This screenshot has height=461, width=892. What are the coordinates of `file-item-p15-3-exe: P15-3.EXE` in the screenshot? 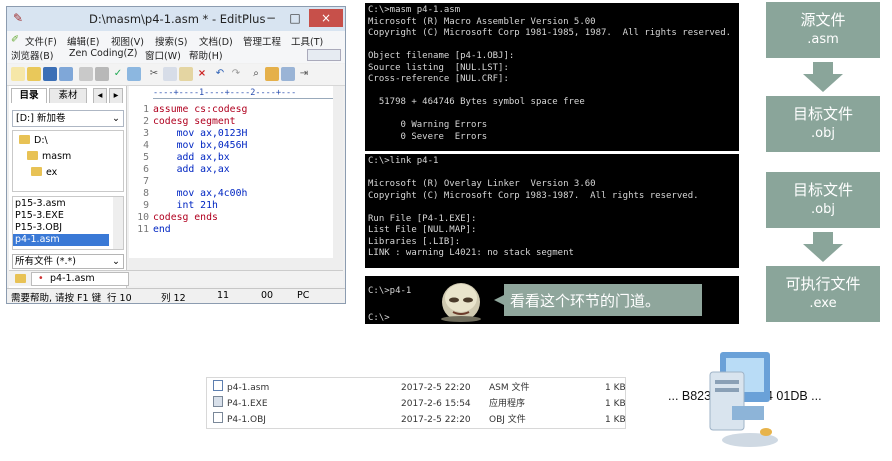 It's located at (61, 216).